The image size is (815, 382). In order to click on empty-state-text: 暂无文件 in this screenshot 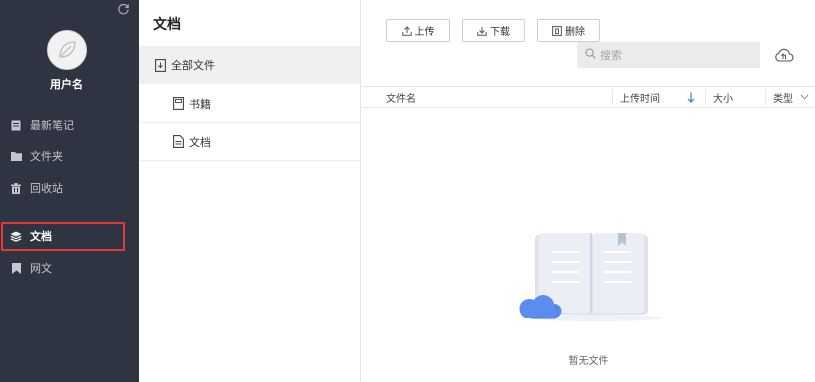, I will do `click(588, 361)`.